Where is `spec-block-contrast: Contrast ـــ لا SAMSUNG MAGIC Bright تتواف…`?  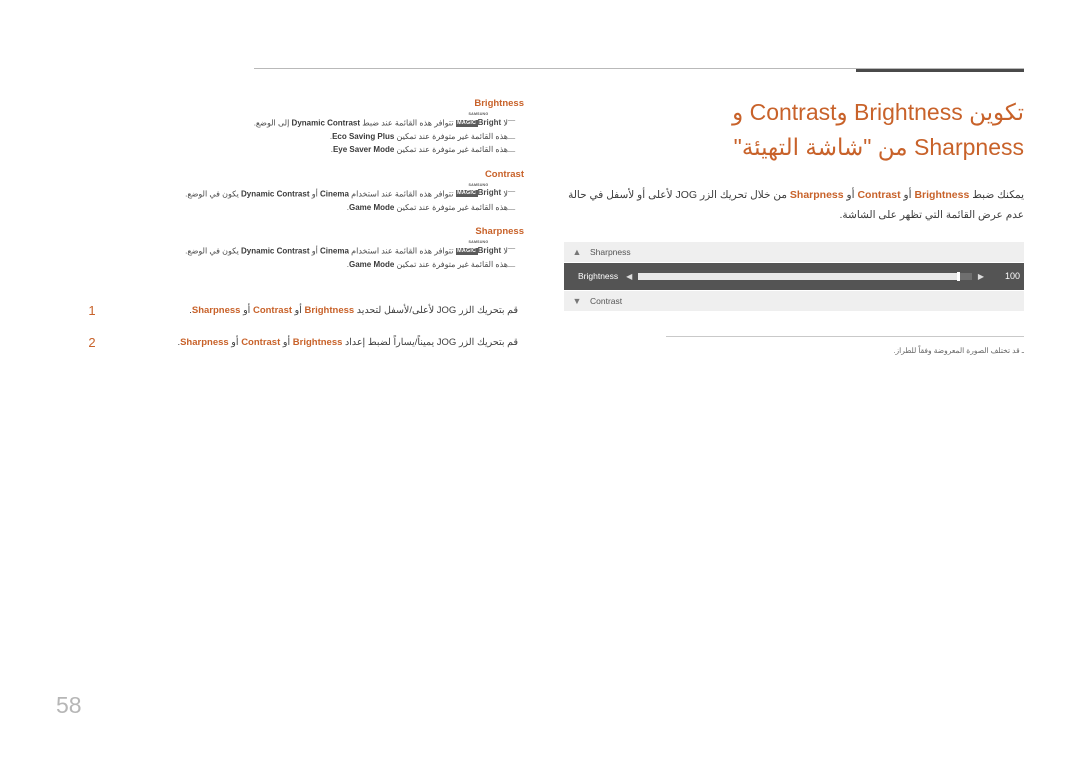
spec-block-contrast: Contrast ـــ لا SAMSUNG MAGIC Bright تتواف… is located at coordinates (314, 191).